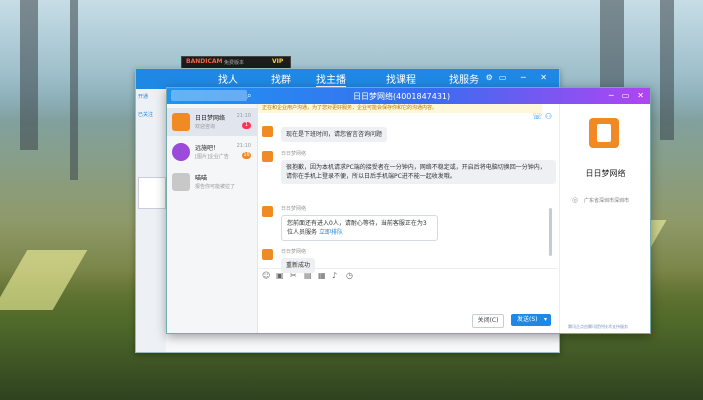 The width and height of the screenshot is (703, 400). What do you see at coordinates (331, 232) in the screenshot?
I see `queue-link: 立即排队` at bounding box center [331, 232].